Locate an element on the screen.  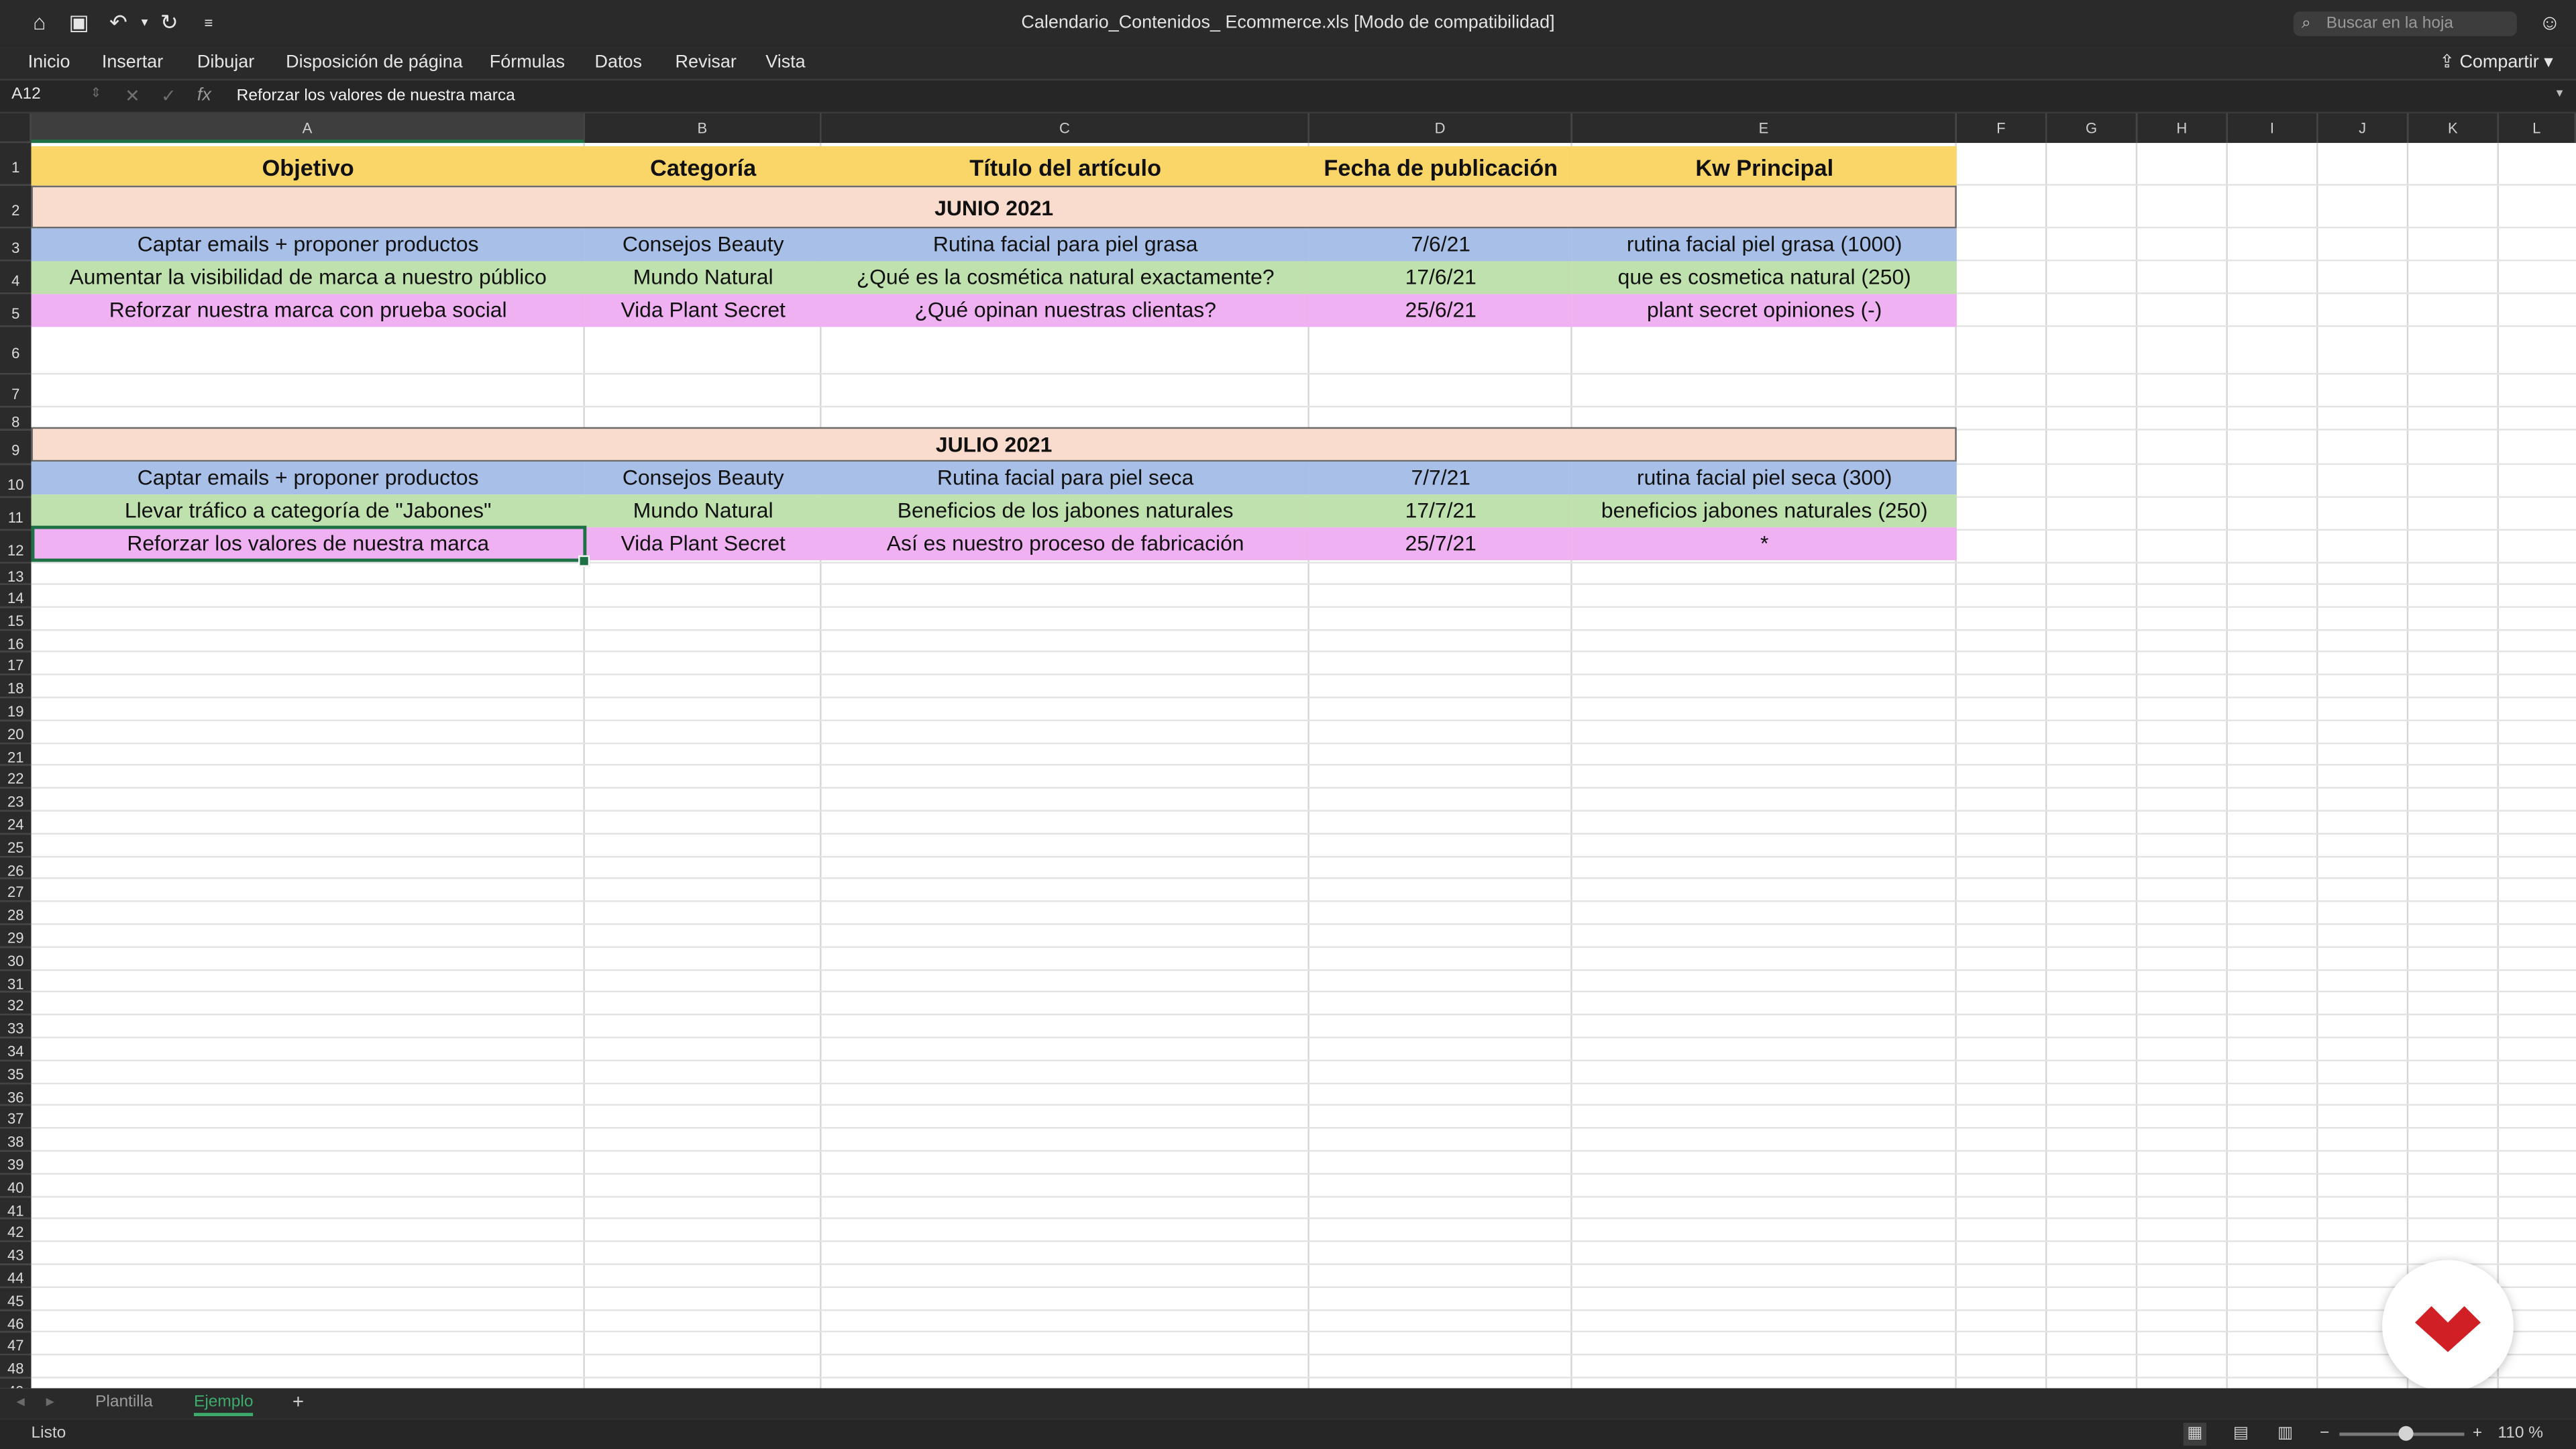
row-header: 35 is located at coordinates (16, 1072).